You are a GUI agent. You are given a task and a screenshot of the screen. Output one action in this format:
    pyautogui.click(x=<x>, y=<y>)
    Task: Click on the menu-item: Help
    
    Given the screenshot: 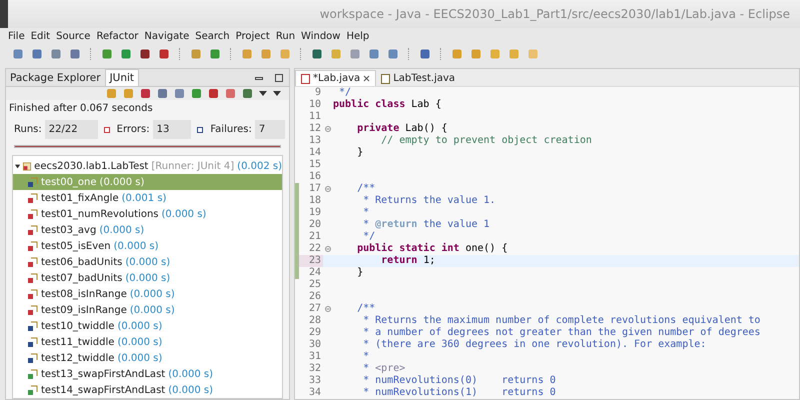 What is the action you would take?
    pyautogui.click(x=357, y=36)
    